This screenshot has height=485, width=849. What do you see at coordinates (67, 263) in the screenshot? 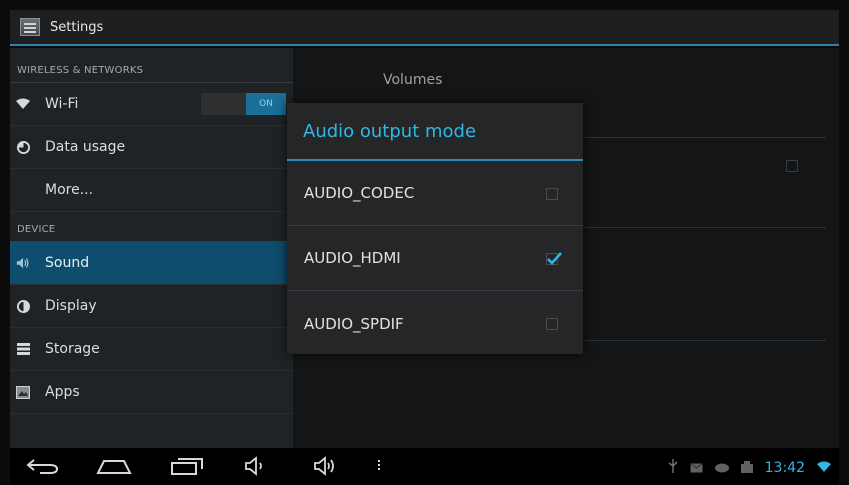
I see `sidebar-item-label: Sound` at bounding box center [67, 263].